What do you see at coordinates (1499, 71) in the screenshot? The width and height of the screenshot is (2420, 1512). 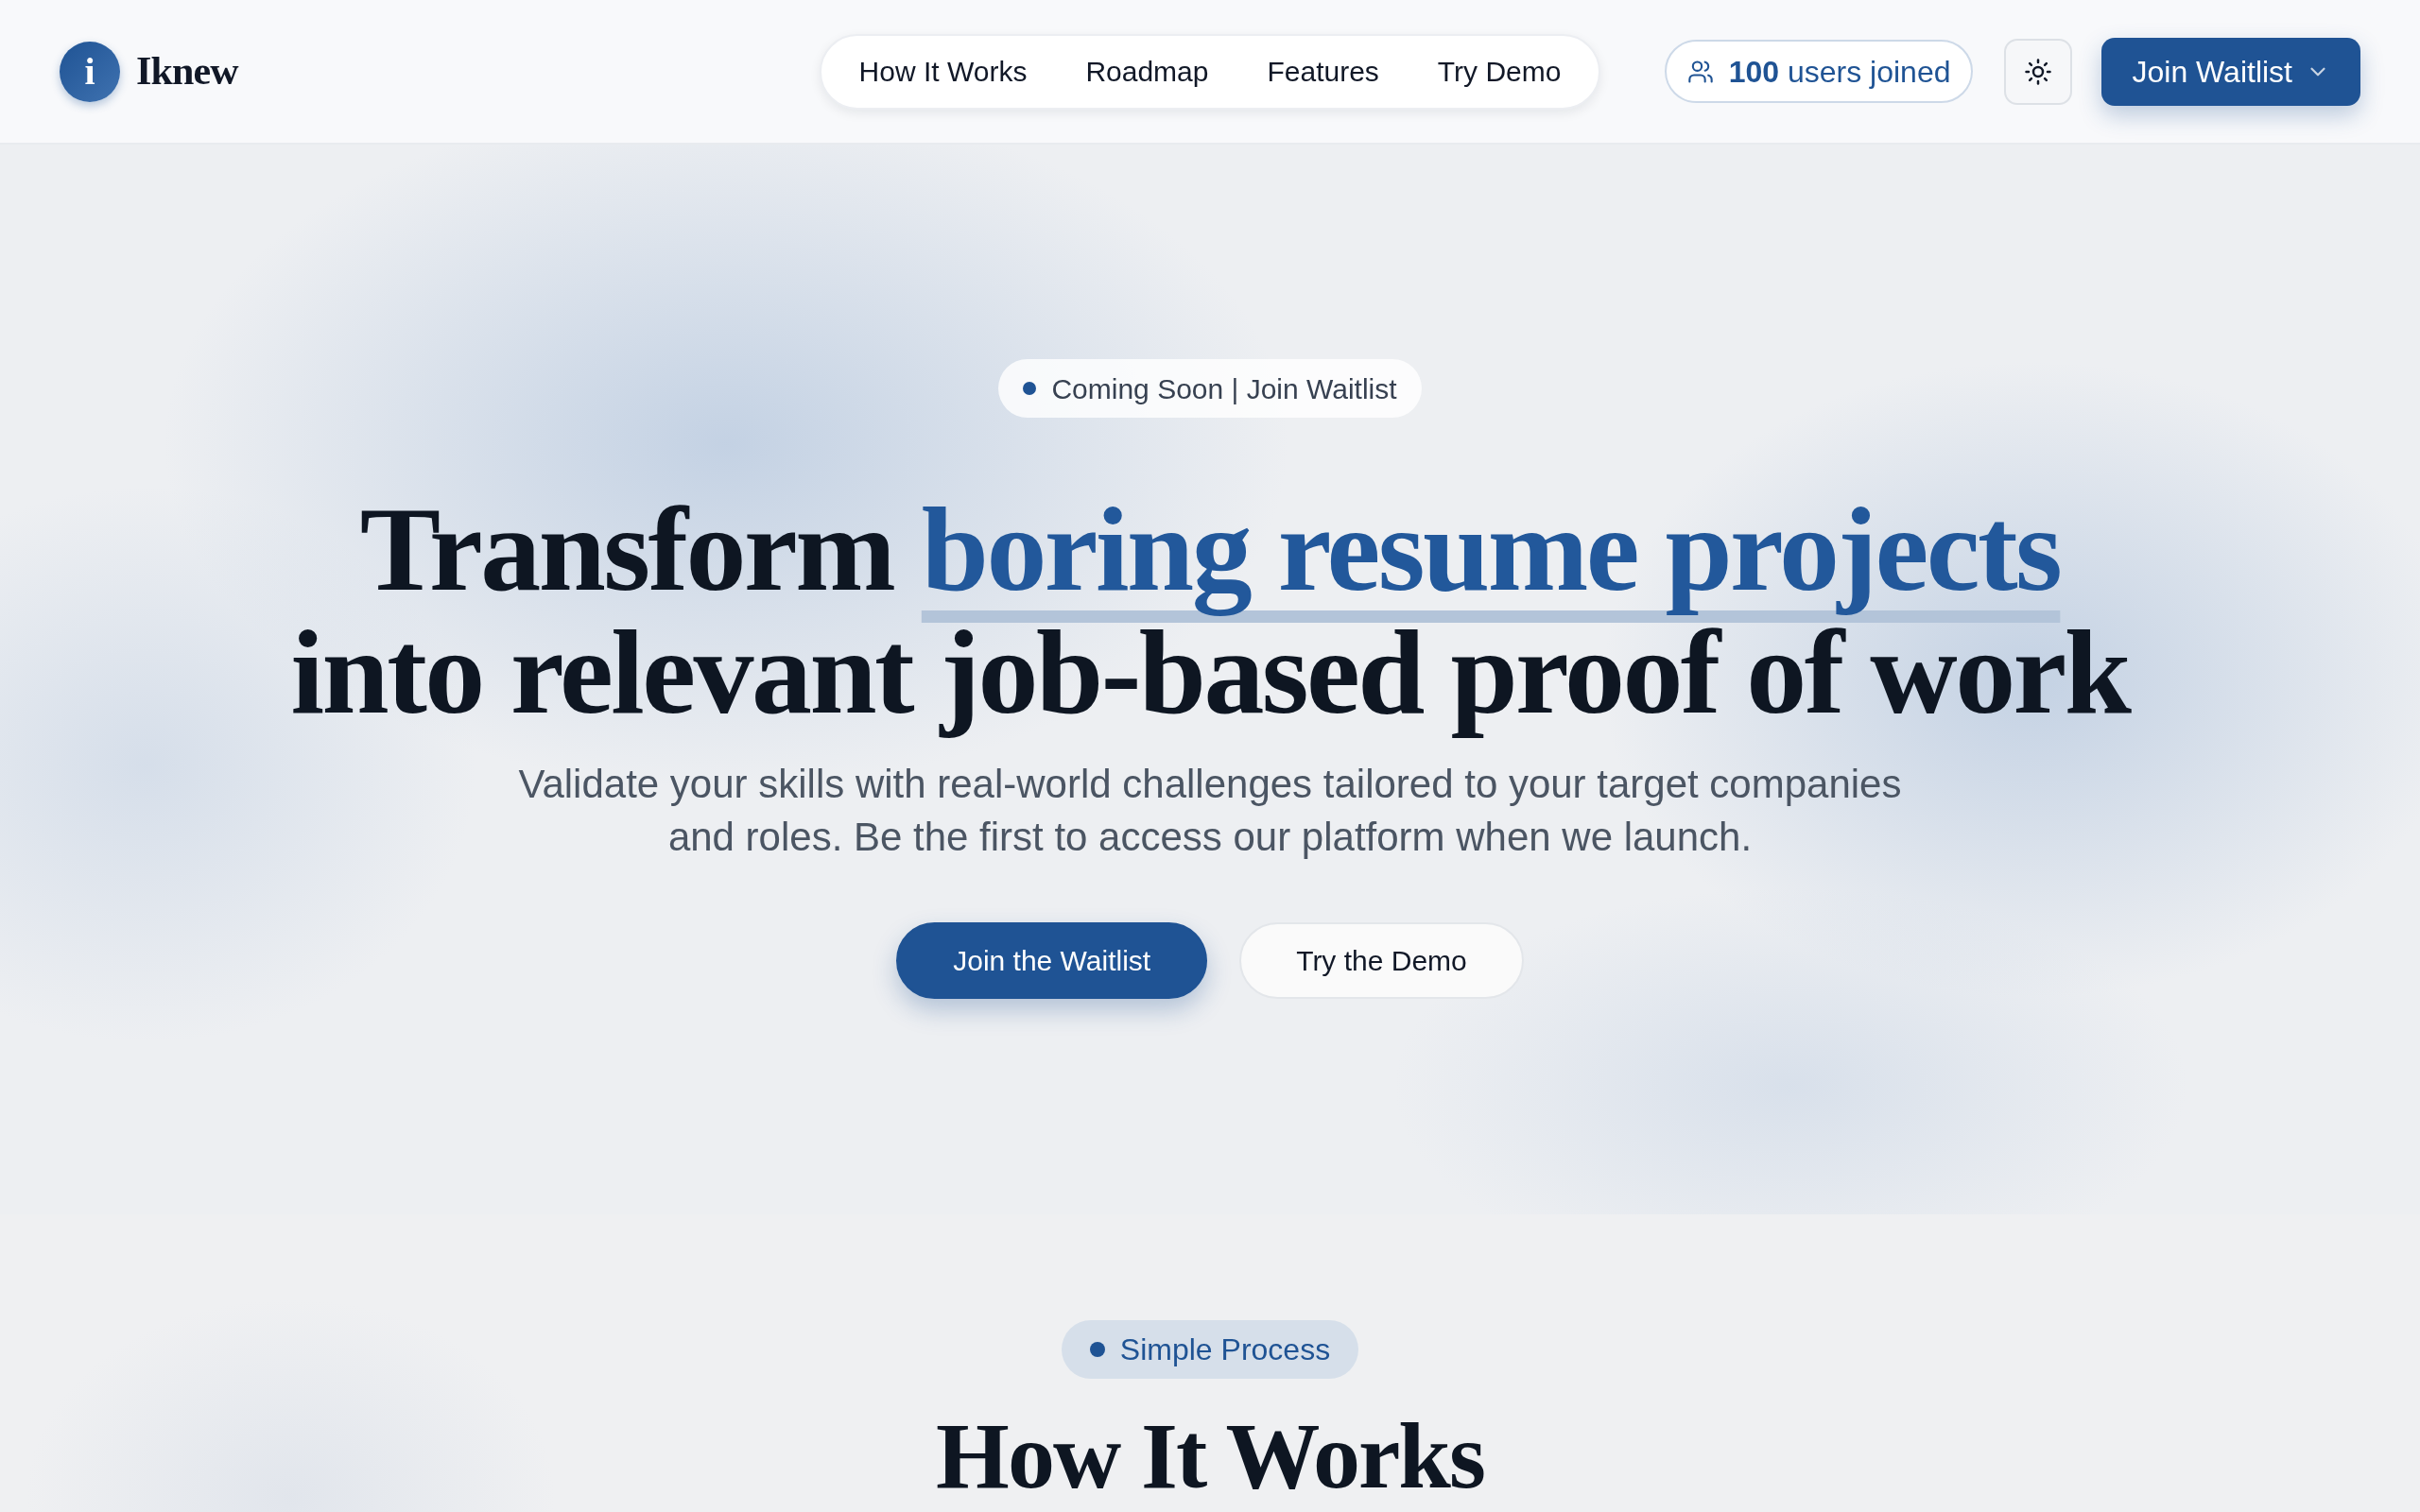 I see `nav-link: Try Demo` at bounding box center [1499, 71].